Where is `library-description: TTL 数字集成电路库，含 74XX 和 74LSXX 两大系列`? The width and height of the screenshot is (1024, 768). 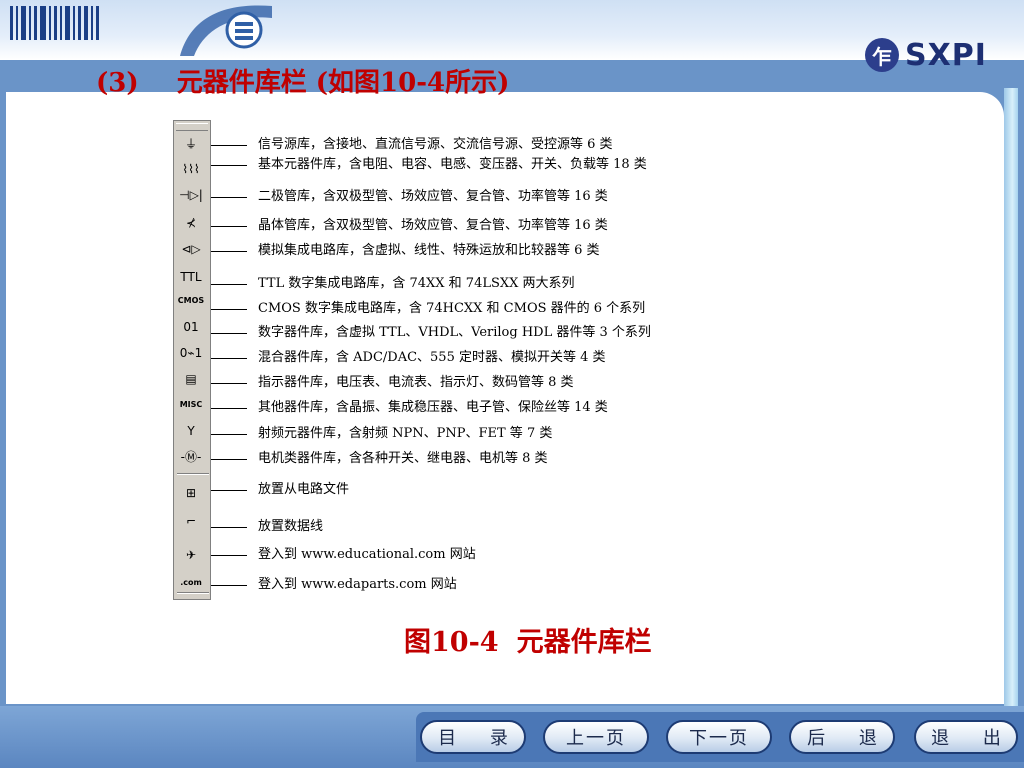 library-description: TTL 数字集成电路库，含 74XX 和 74LSXX 两大系列 is located at coordinates (416, 283).